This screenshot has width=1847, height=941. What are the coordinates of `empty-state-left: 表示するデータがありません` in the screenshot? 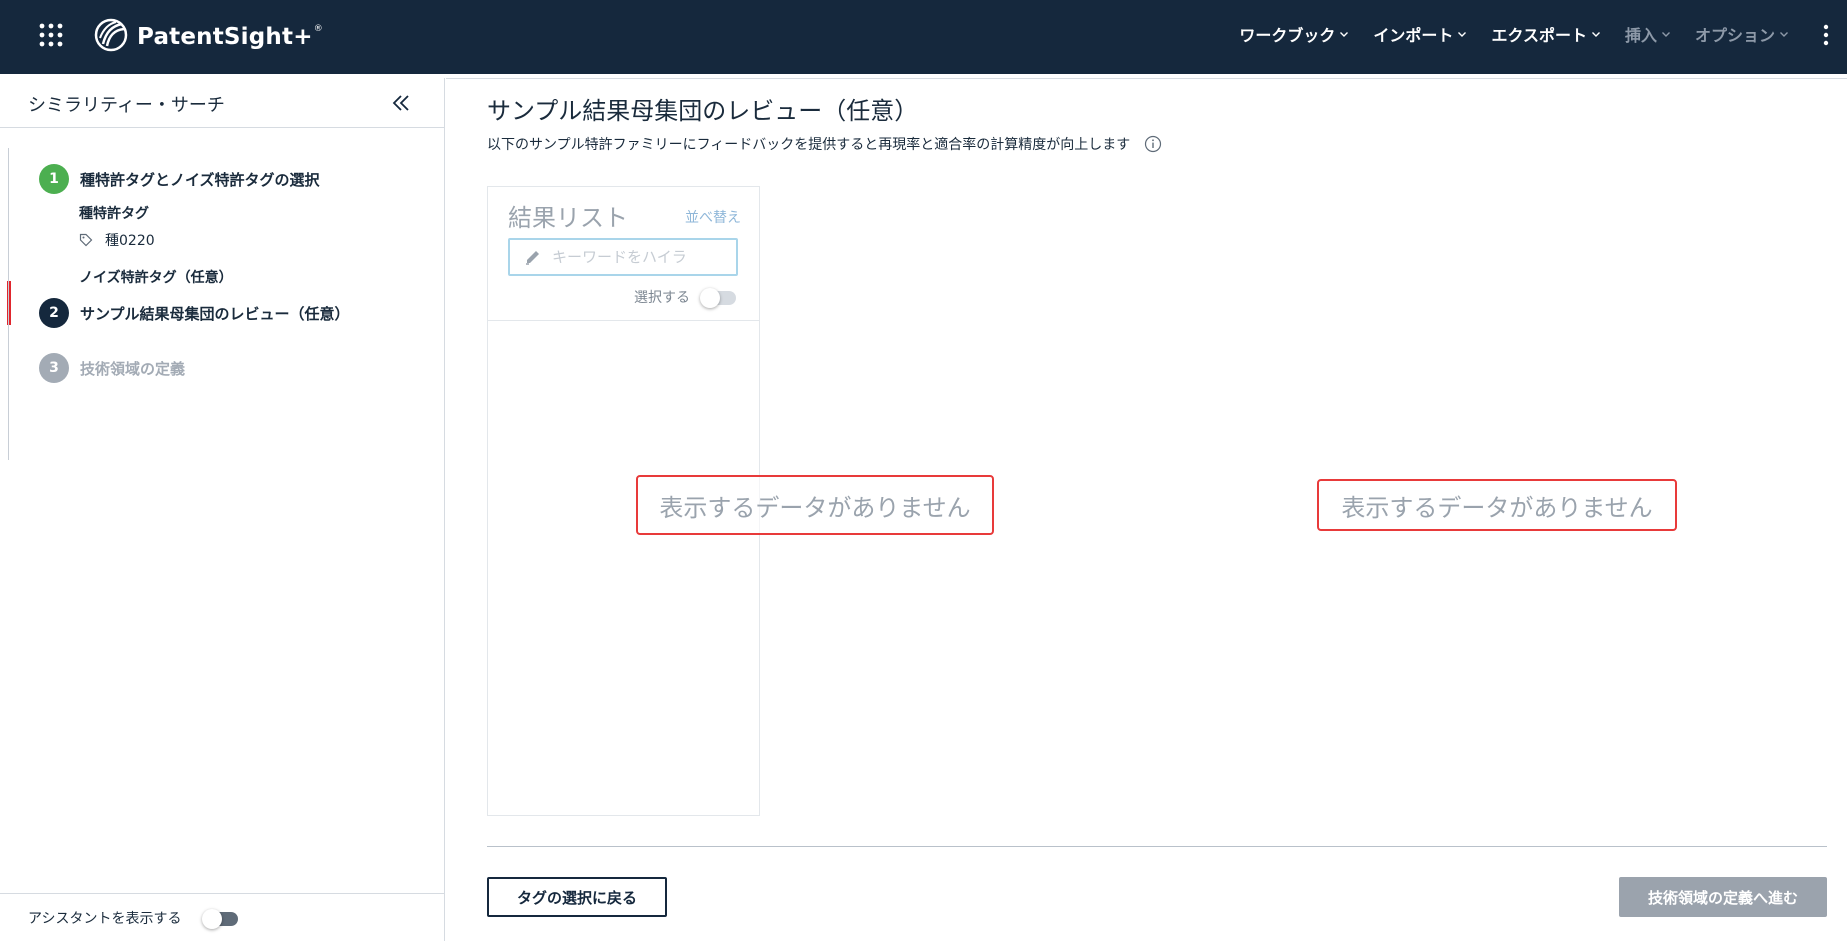 It's located at (815, 505).